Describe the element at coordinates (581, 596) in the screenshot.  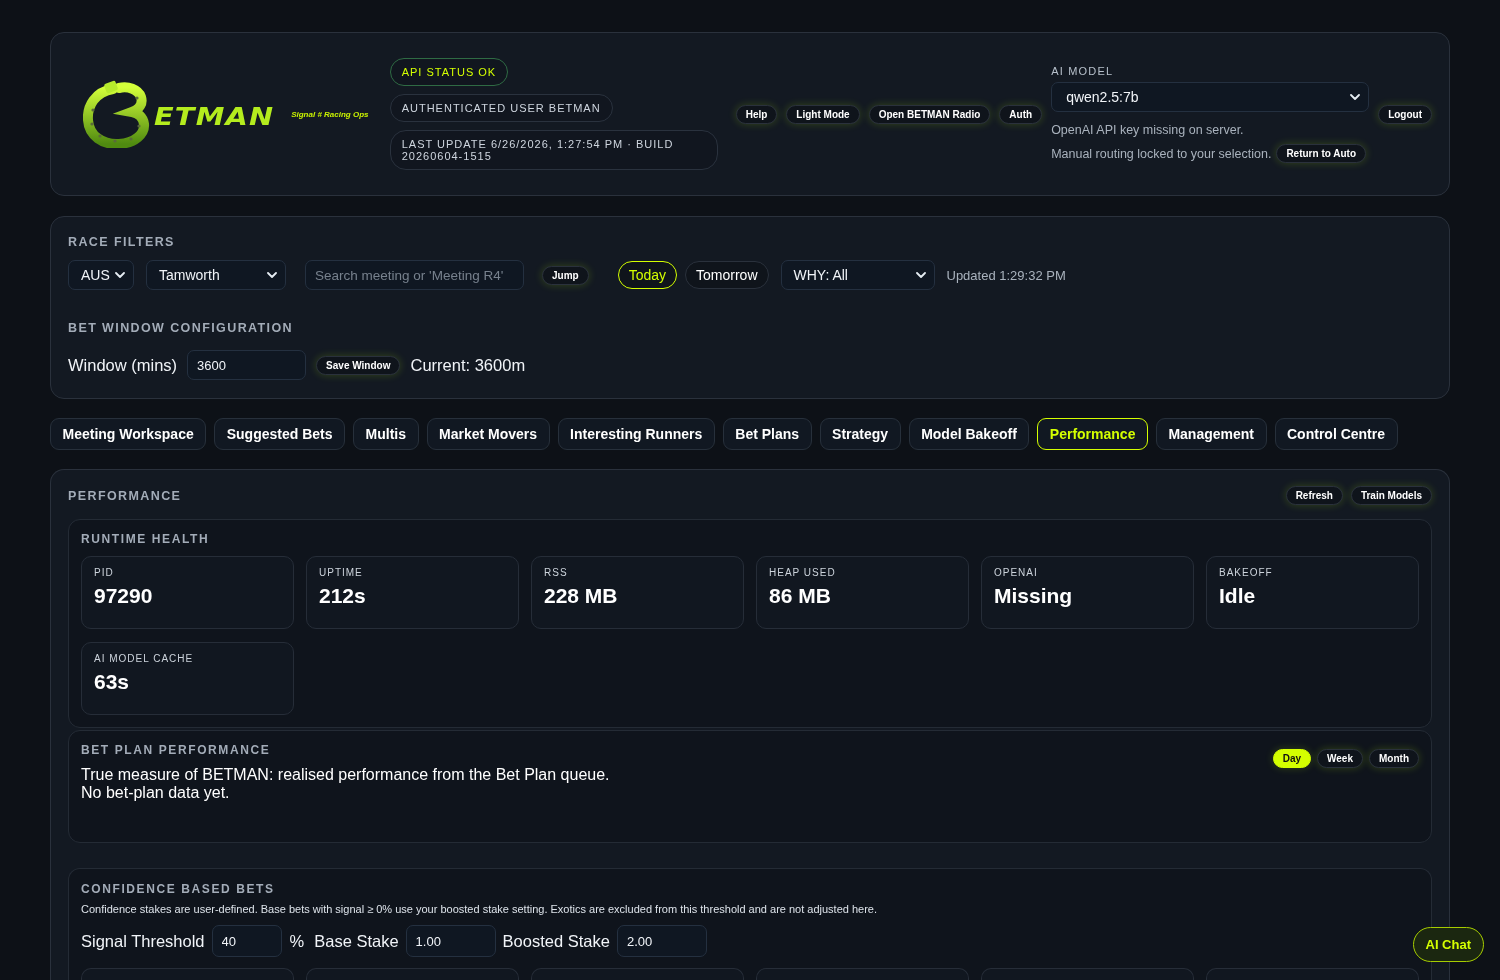
I see `metric-value: 228 MB` at that location.